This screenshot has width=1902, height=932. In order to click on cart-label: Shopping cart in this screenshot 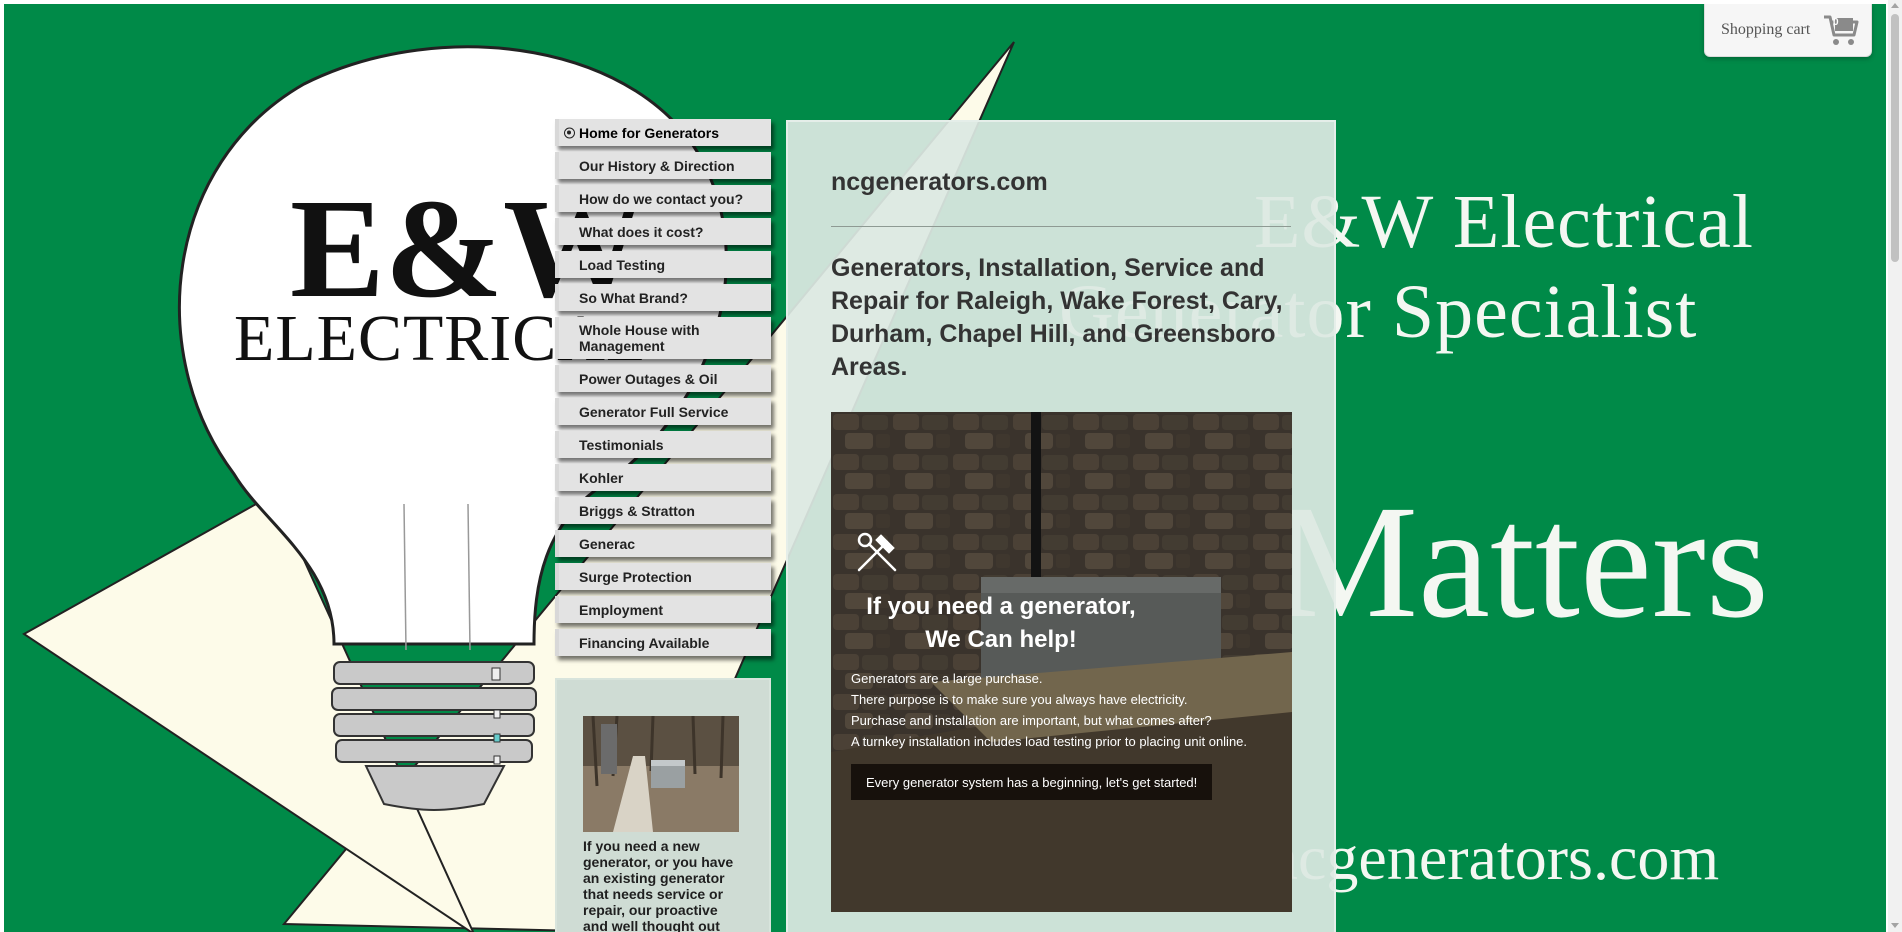, I will do `click(1766, 29)`.